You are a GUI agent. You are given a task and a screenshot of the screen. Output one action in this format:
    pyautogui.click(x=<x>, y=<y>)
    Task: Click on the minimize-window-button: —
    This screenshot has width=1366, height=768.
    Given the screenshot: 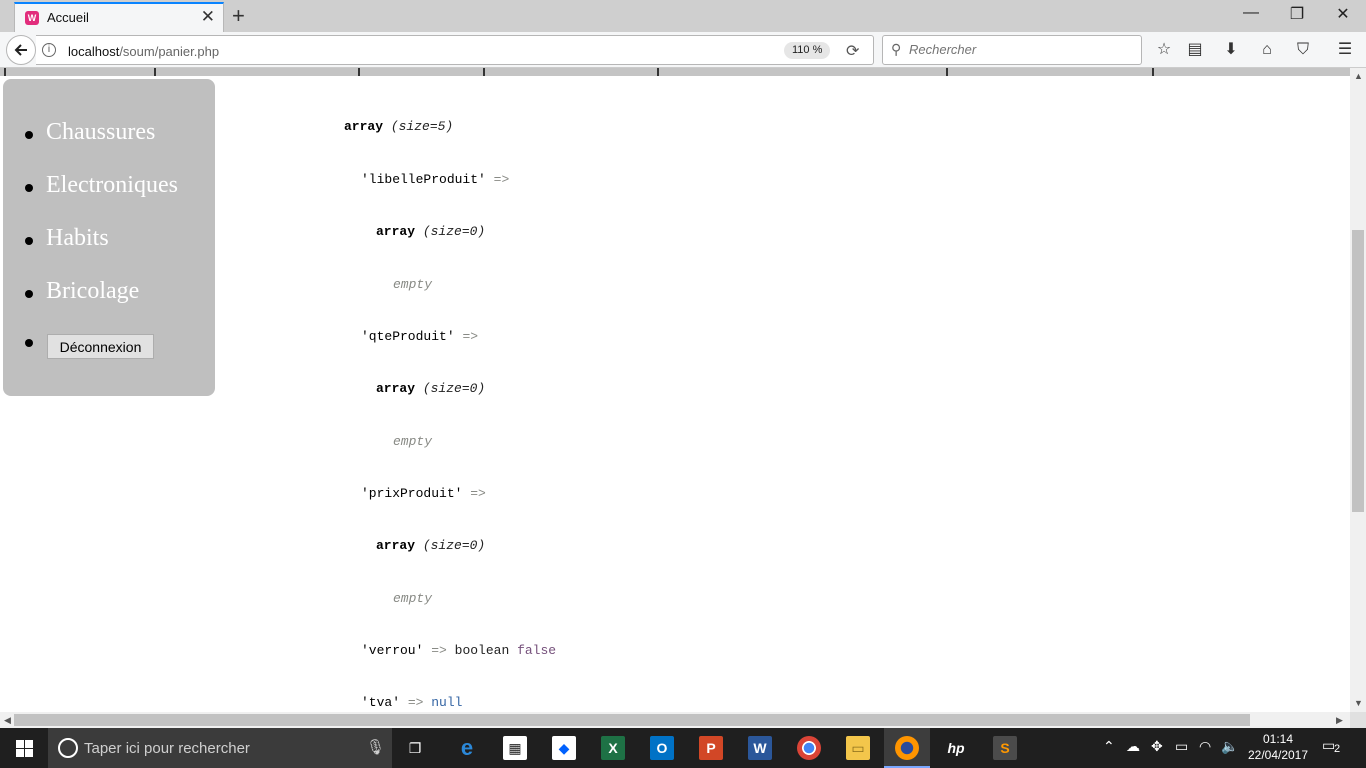 What is the action you would take?
    pyautogui.click(x=1251, y=15)
    